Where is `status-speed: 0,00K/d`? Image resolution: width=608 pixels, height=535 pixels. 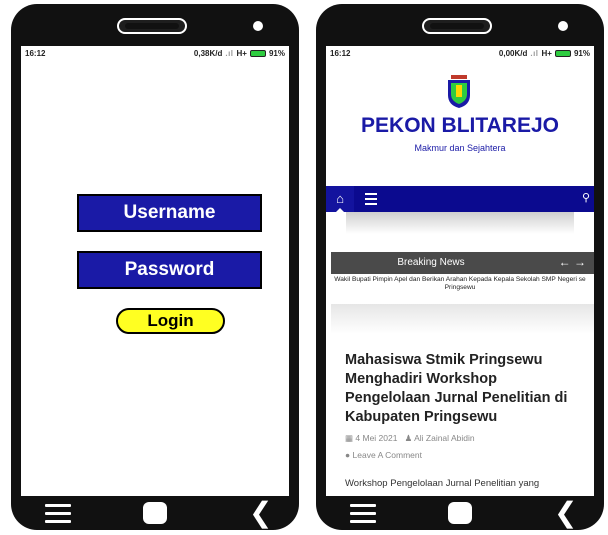 status-speed: 0,00K/d is located at coordinates (513, 53).